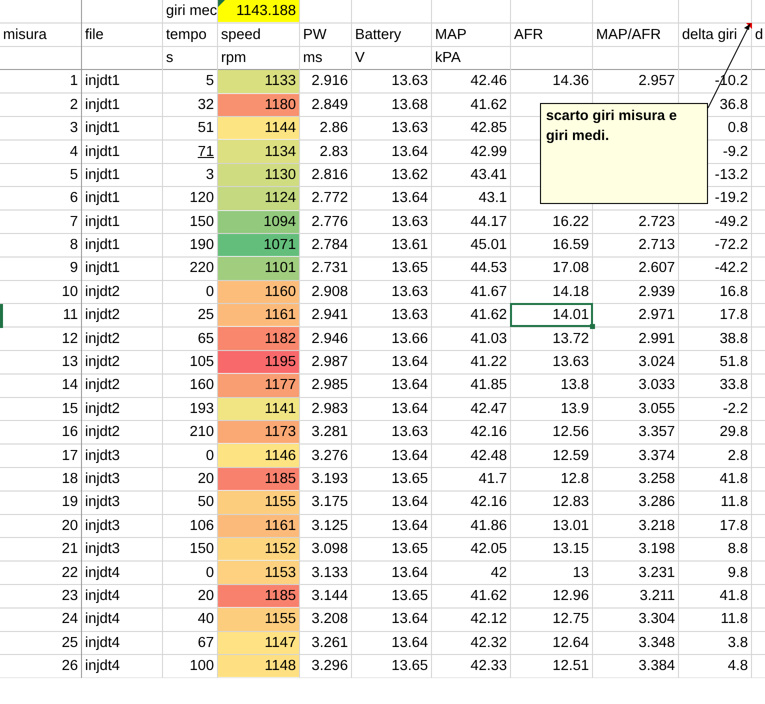 The image size is (765, 704). I want to click on table-cell-text: 2.731, so click(329, 268).